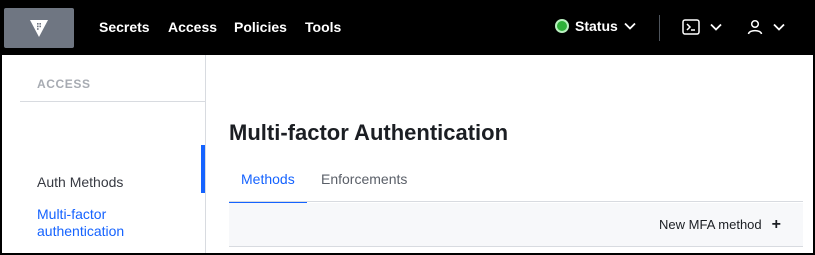 This screenshot has width=815, height=255. Describe the element at coordinates (192, 27) in the screenshot. I see `nav-link-access: Access` at that location.